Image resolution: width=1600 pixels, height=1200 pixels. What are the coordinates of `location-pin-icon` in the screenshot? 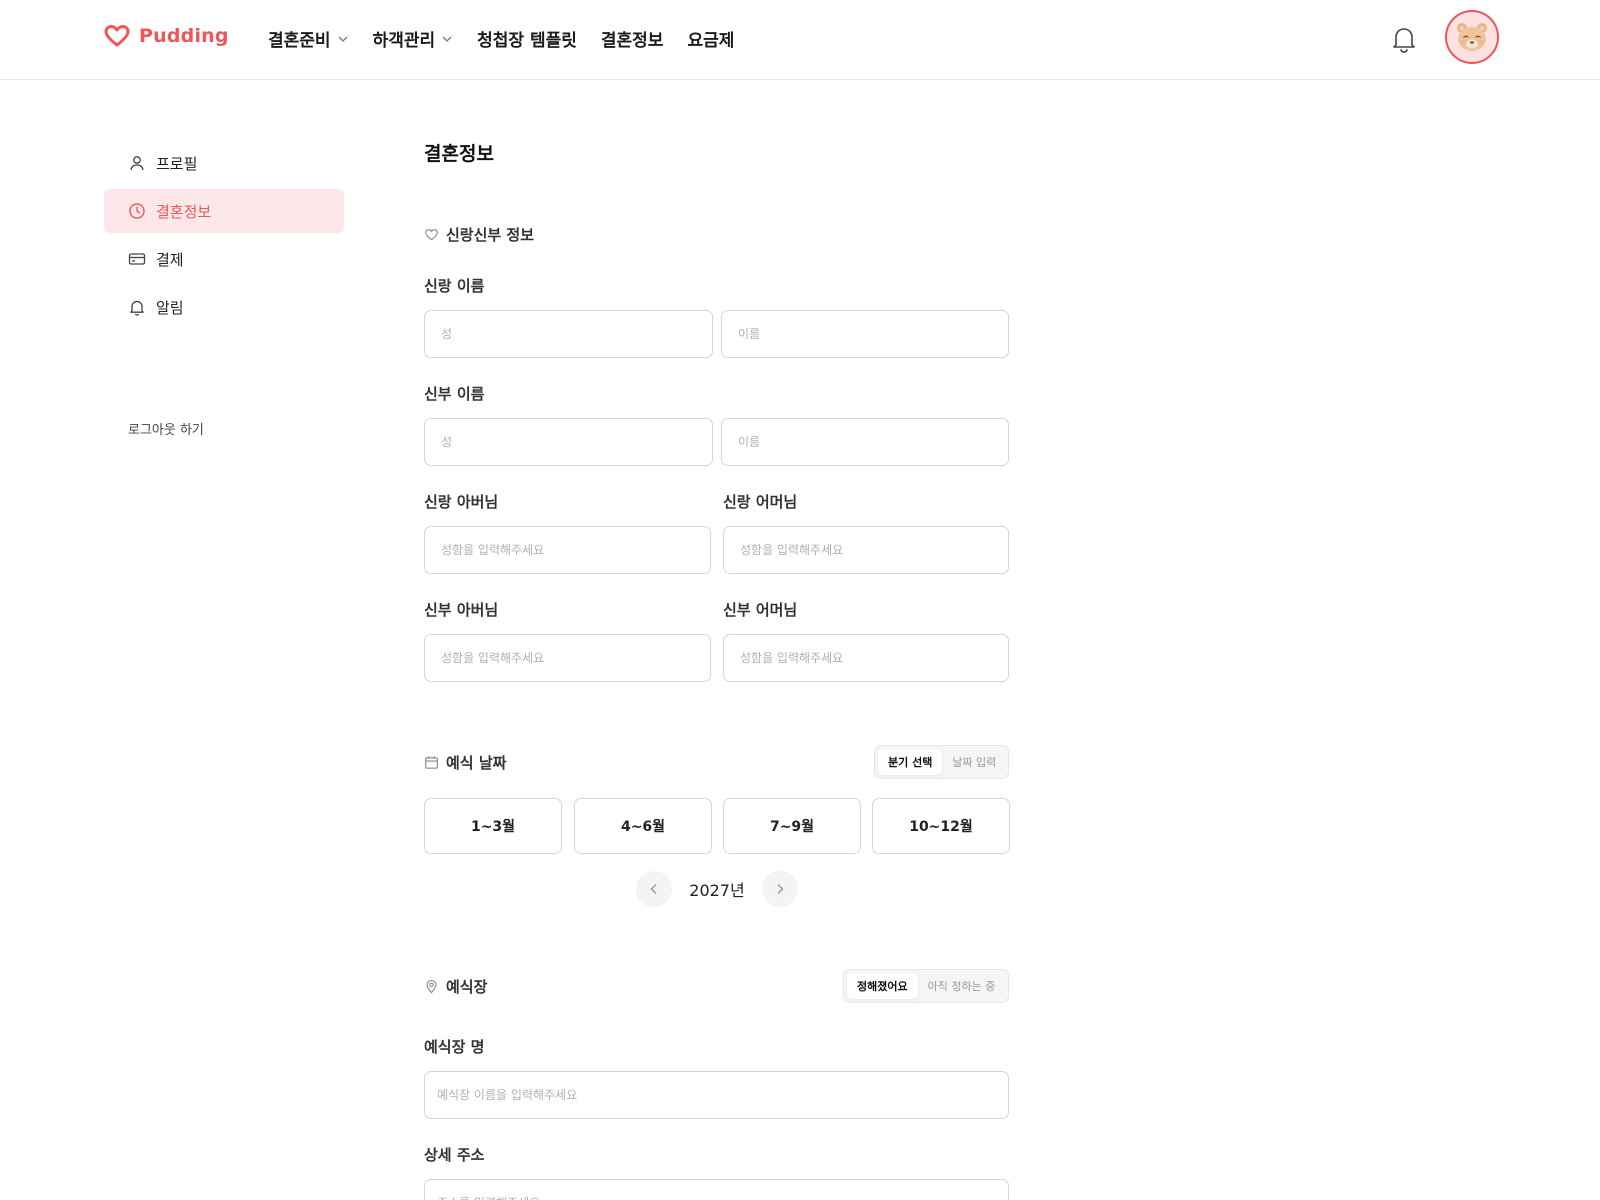 It's located at (431, 986).